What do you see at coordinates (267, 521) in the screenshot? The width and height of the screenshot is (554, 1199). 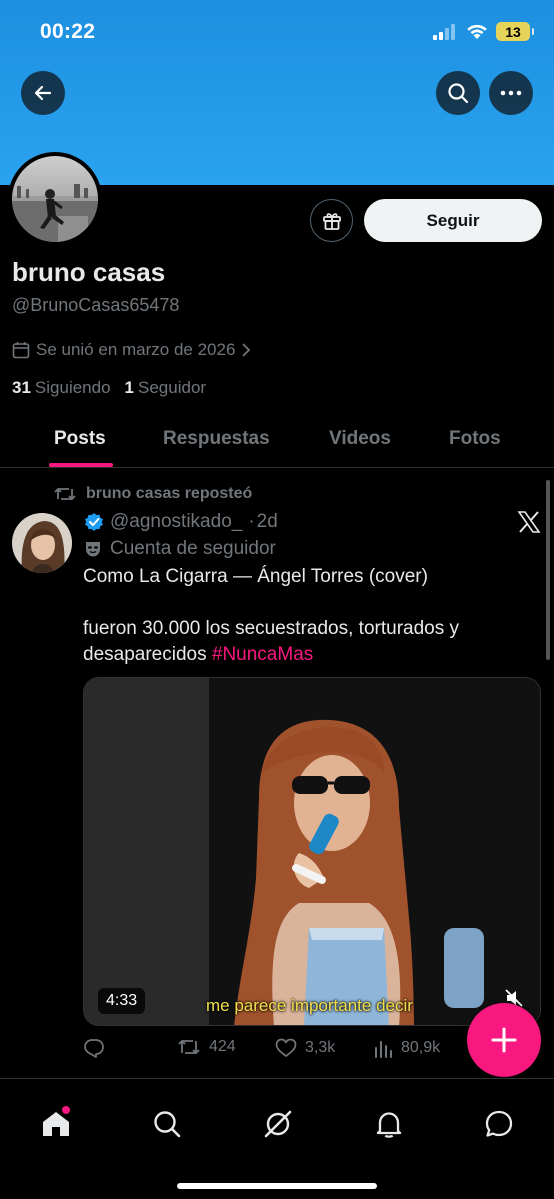 I see `post-time: 2d` at bounding box center [267, 521].